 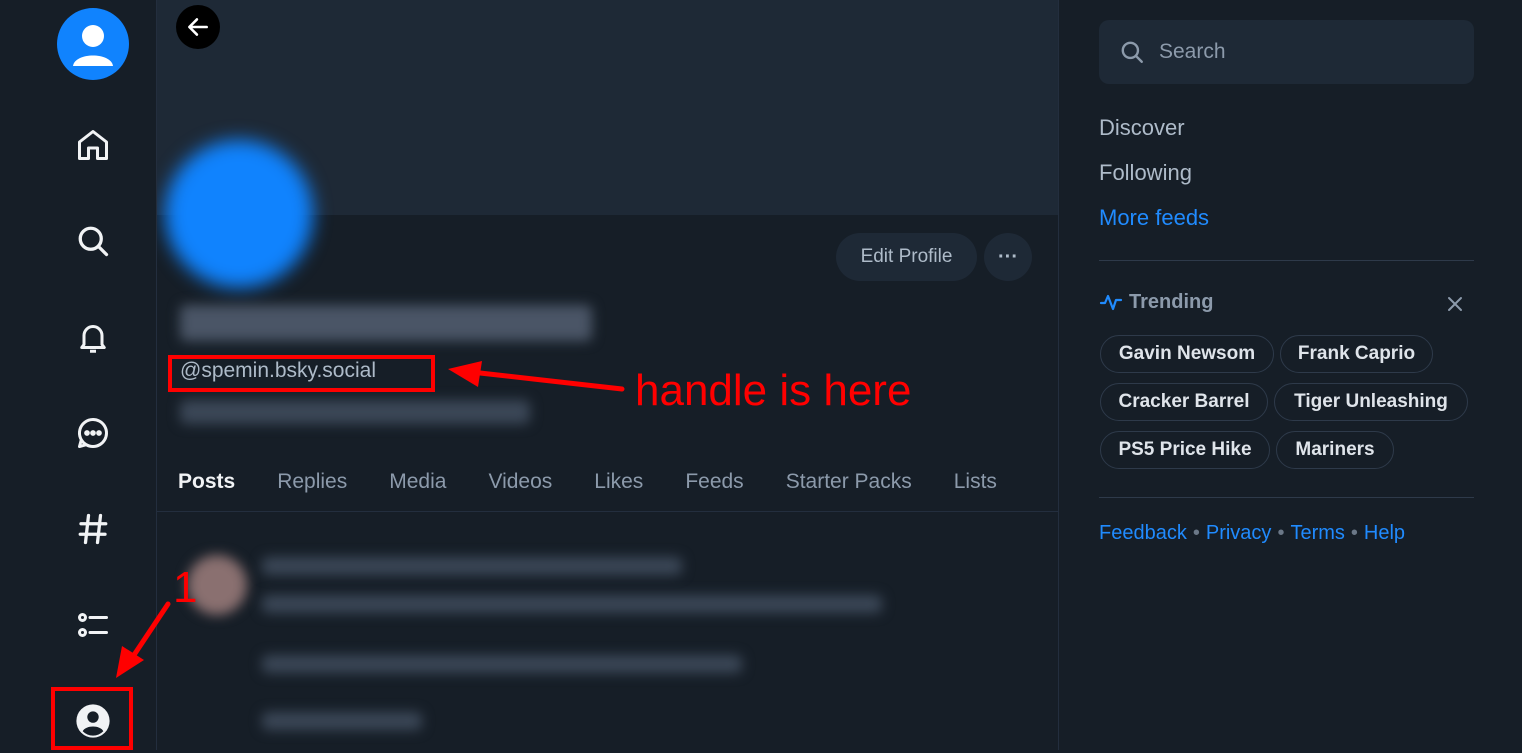 What do you see at coordinates (975, 483) in the screenshot?
I see `tab-lists: Lists` at bounding box center [975, 483].